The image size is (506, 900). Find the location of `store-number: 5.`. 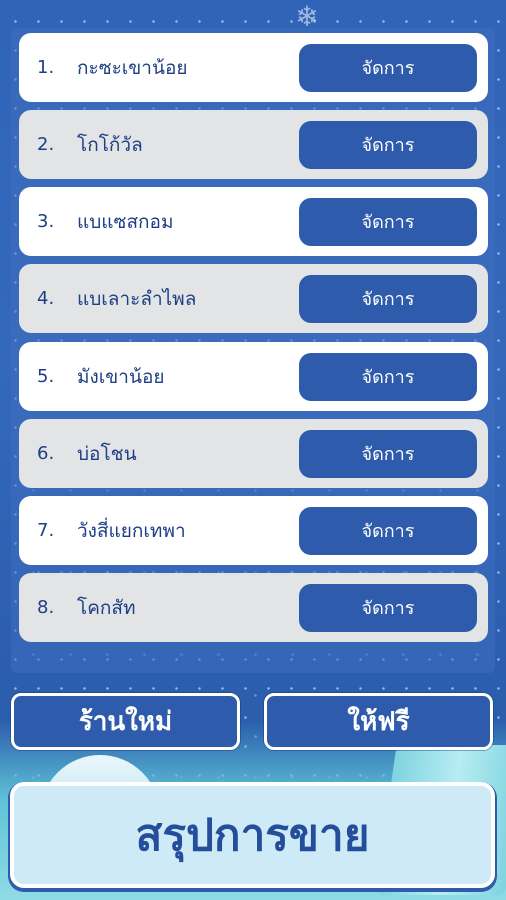

store-number: 5. is located at coordinates (46, 376).